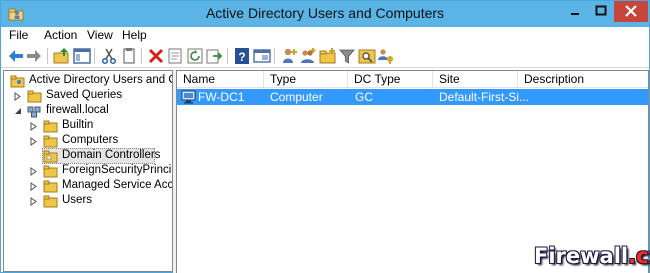 Image resolution: width=650 pixels, height=273 pixels. What do you see at coordinates (214, 56) in the screenshot?
I see `export-icon` at bounding box center [214, 56].